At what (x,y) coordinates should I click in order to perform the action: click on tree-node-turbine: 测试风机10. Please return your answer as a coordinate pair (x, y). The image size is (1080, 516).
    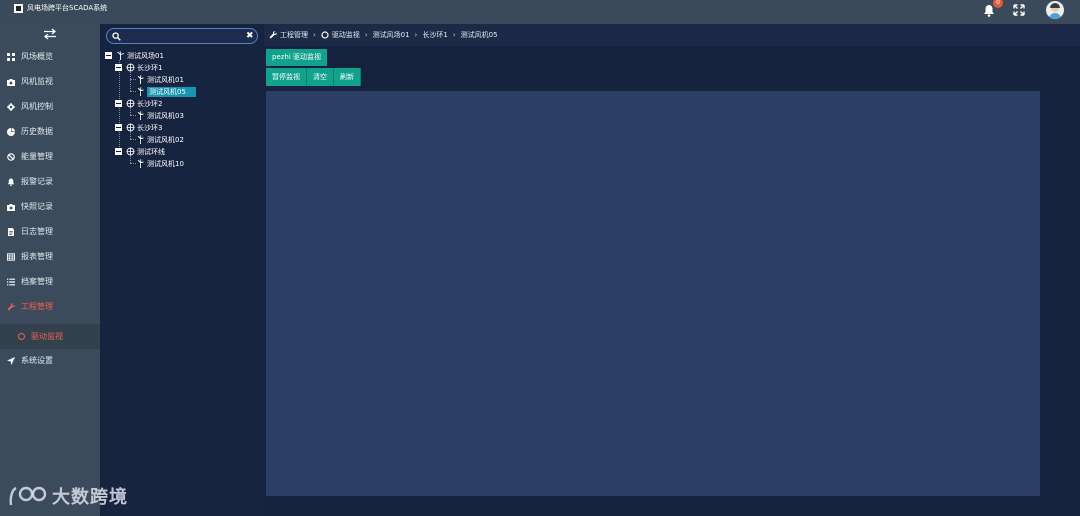
    Looking at the image, I should click on (160, 163).